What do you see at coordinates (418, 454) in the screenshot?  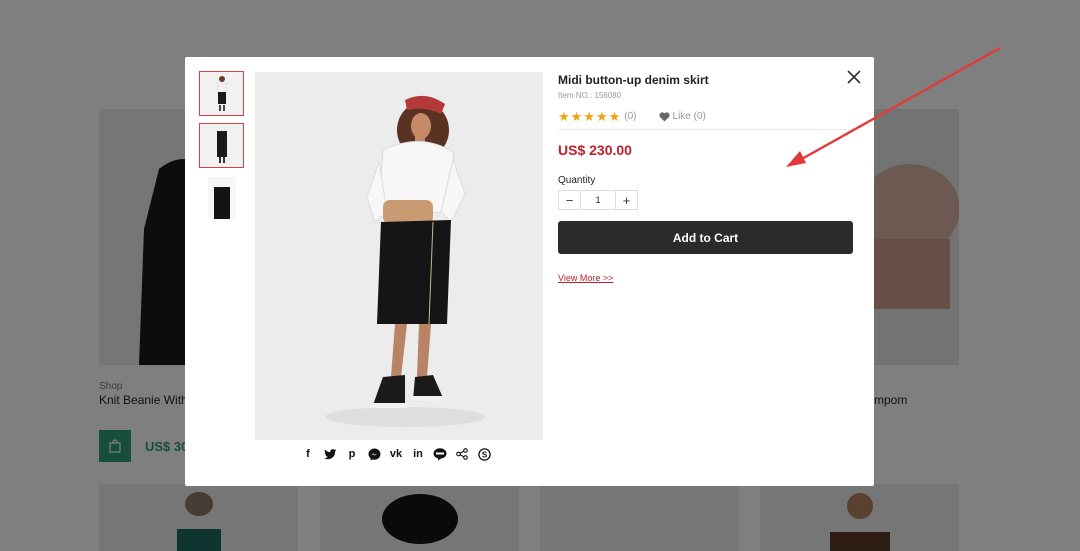 I see `linkedin-icon: in` at bounding box center [418, 454].